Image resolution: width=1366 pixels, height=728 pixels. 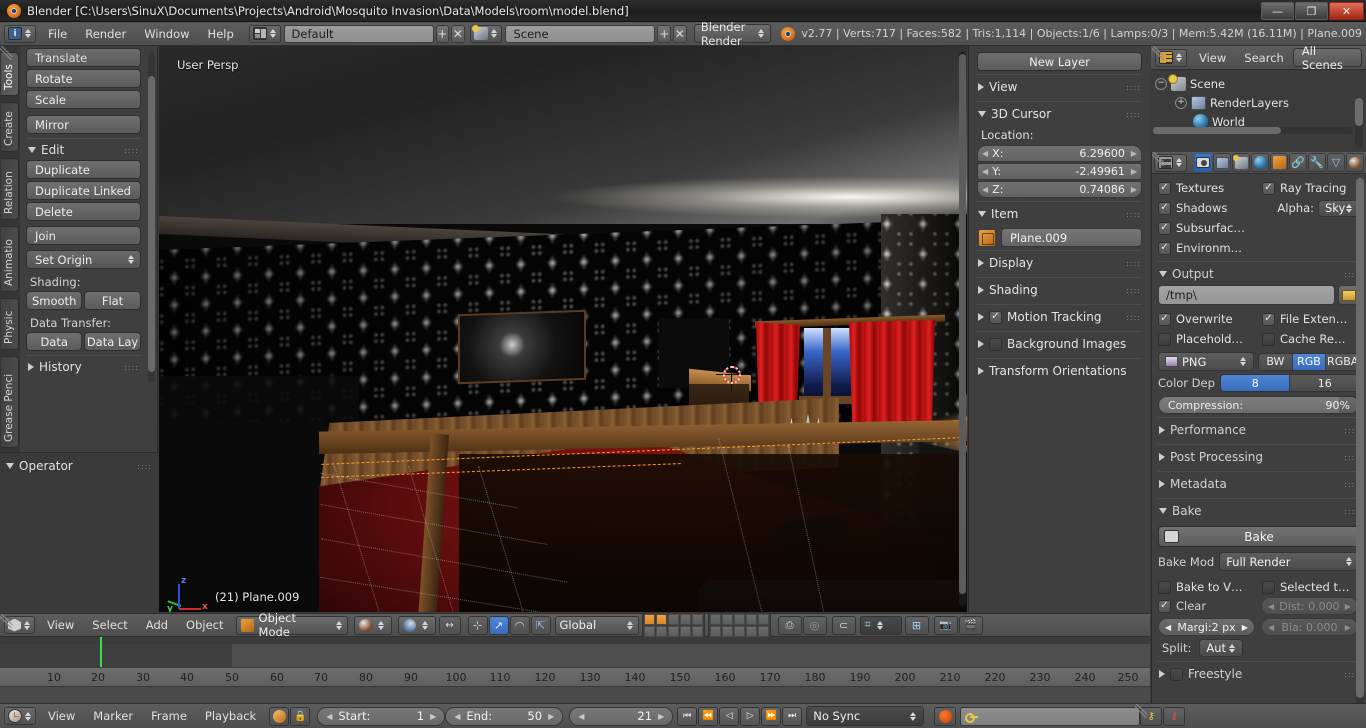 What do you see at coordinates (1327, 58) in the screenshot?
I see `outliner-display-mode: All Scenes` at bounding box center [1327, 58].